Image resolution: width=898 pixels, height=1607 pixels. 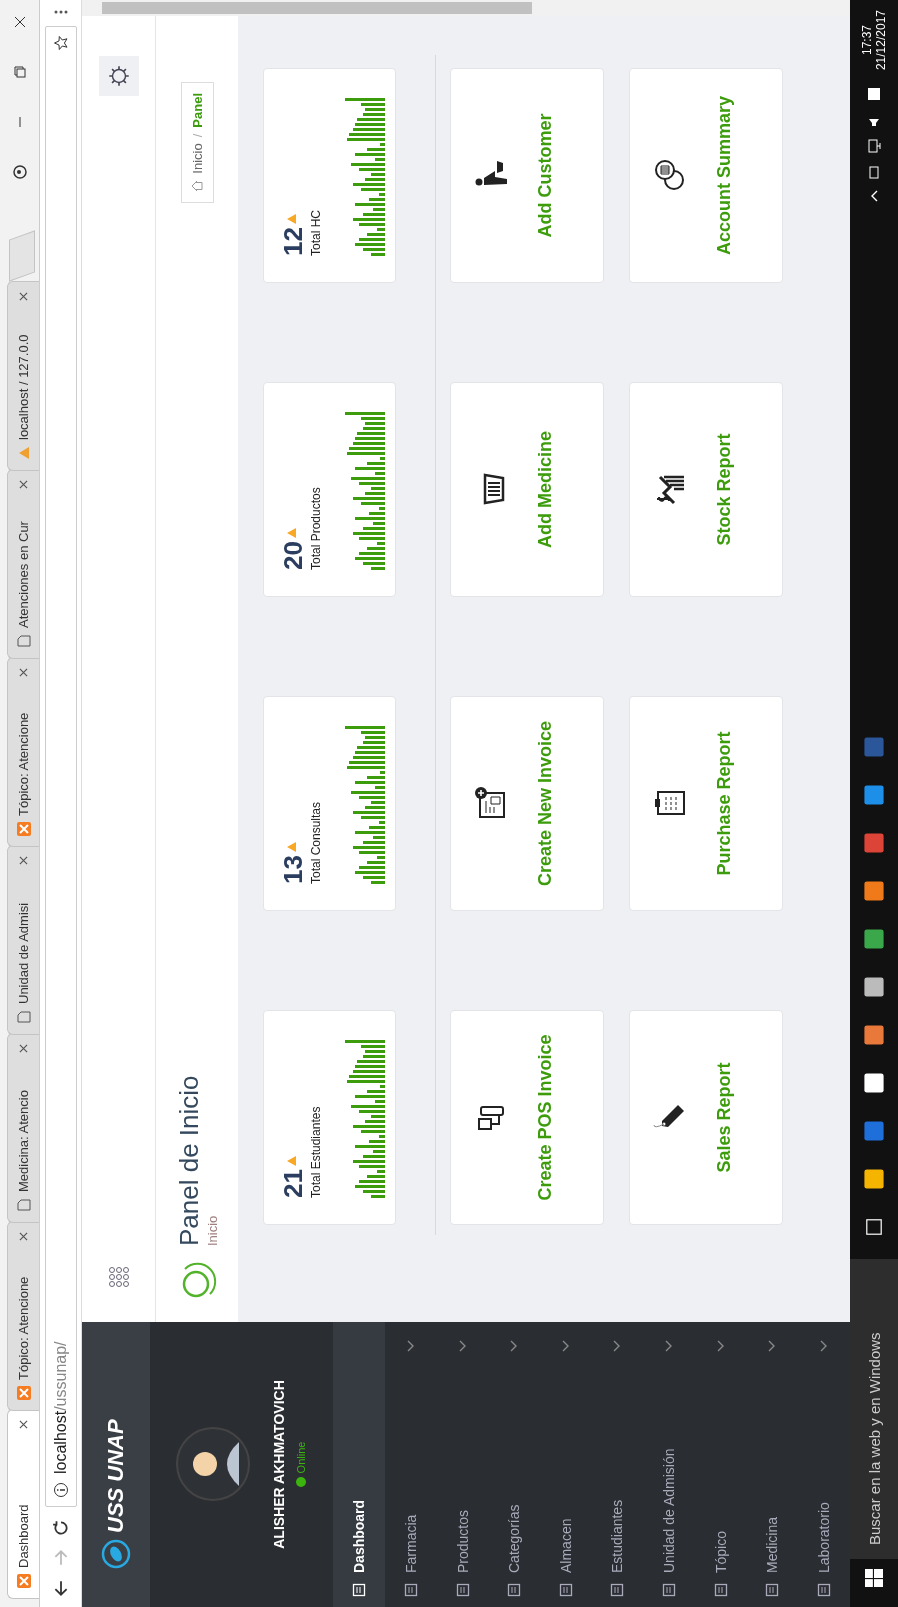 I want to click on action-card: Sales Report, so click(x=706, y=1117).